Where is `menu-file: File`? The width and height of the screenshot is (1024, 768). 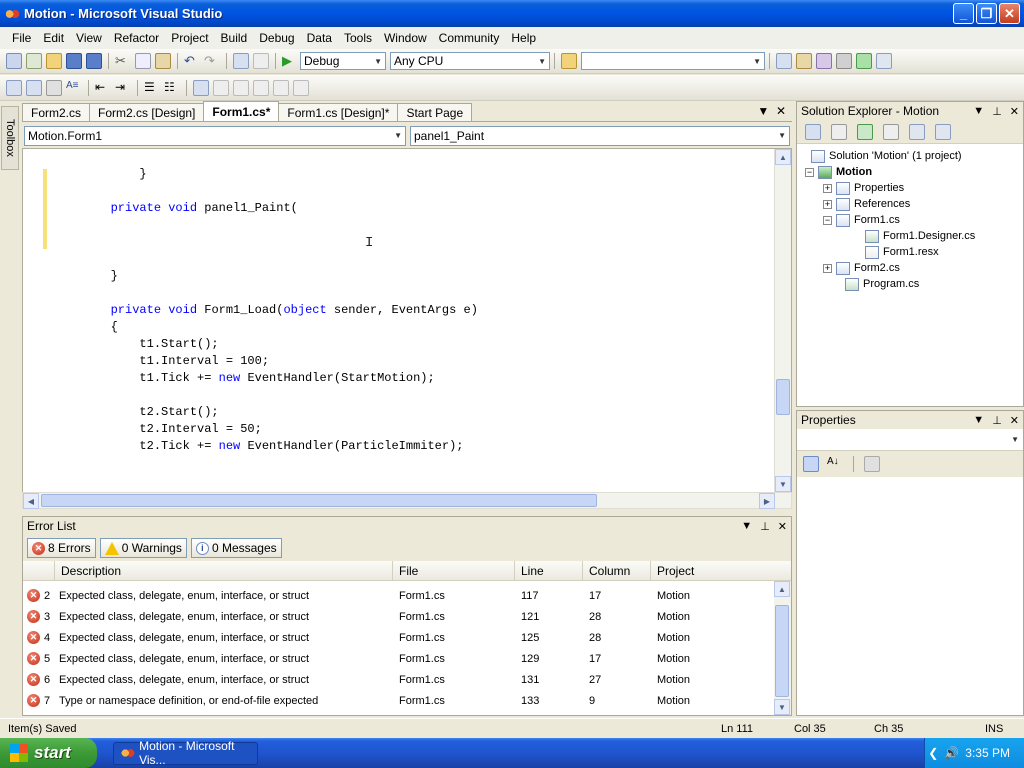 menu-file: File is located at coordinates (21, 38).